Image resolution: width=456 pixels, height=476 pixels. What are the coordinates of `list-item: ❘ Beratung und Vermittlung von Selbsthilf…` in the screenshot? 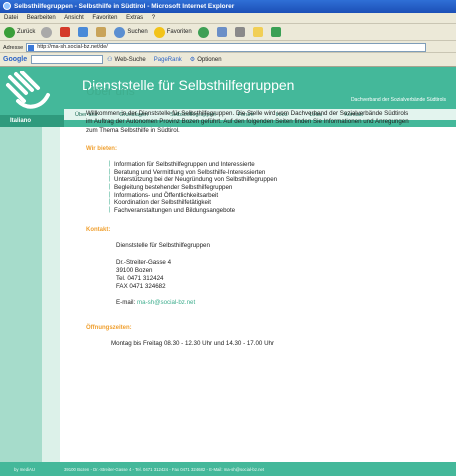 It's located at (186, 172).